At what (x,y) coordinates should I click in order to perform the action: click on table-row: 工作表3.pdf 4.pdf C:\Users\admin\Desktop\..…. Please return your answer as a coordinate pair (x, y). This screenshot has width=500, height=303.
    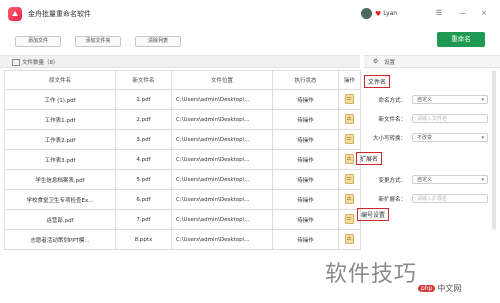
    Looking at the image, I should click on (182, 159).